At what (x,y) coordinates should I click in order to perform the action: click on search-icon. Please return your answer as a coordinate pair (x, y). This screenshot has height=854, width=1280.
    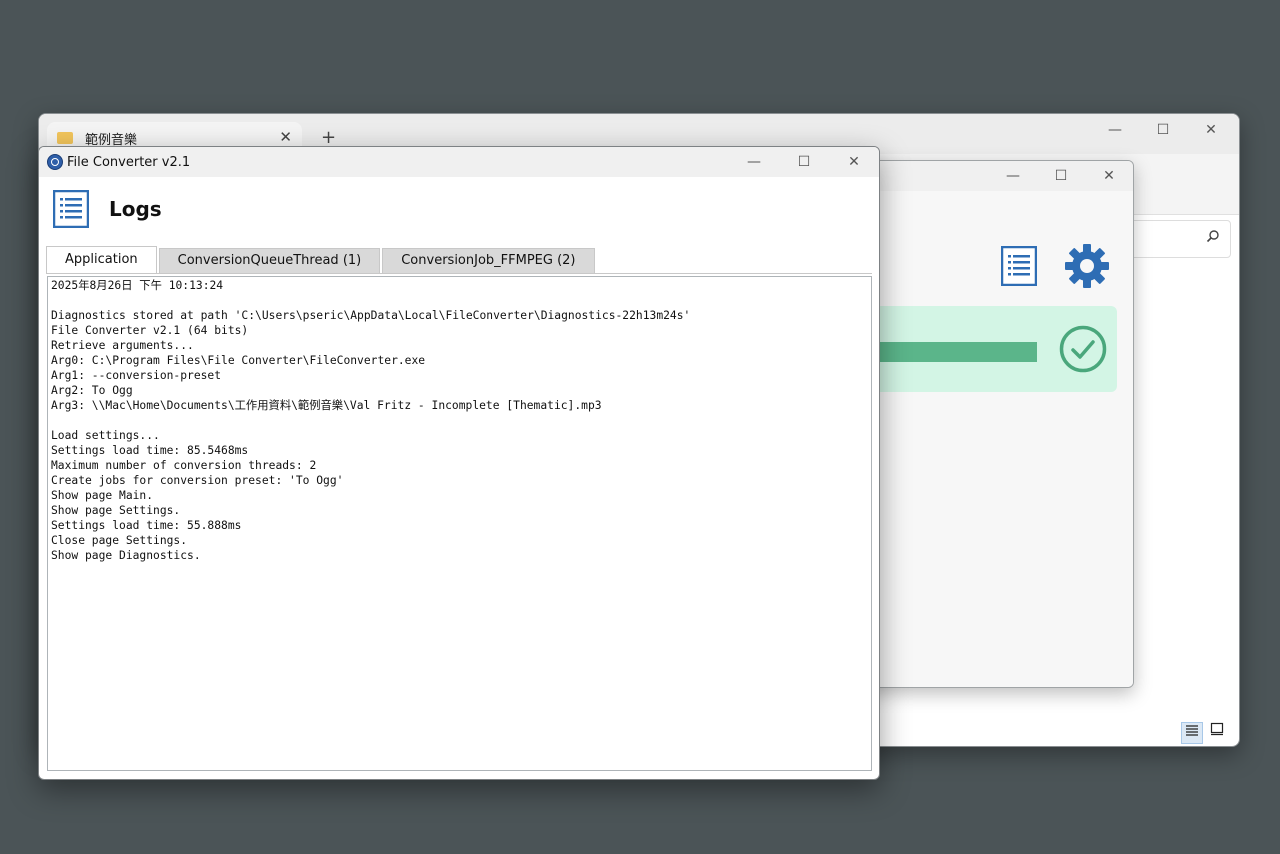
    Looking at the image, I should click on (1212, 236).